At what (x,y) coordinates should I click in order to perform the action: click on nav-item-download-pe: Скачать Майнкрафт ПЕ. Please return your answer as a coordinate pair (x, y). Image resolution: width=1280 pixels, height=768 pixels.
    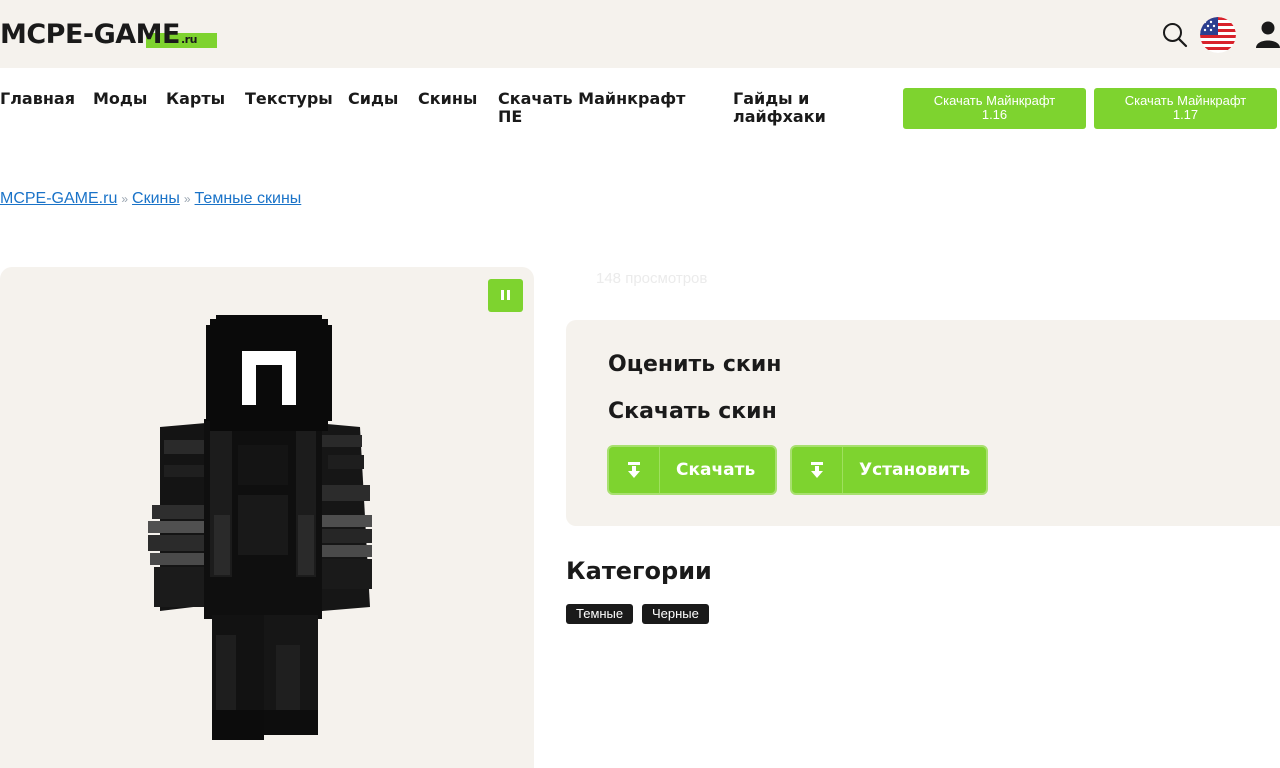
    Looking at the image, I should click on (598, 108).